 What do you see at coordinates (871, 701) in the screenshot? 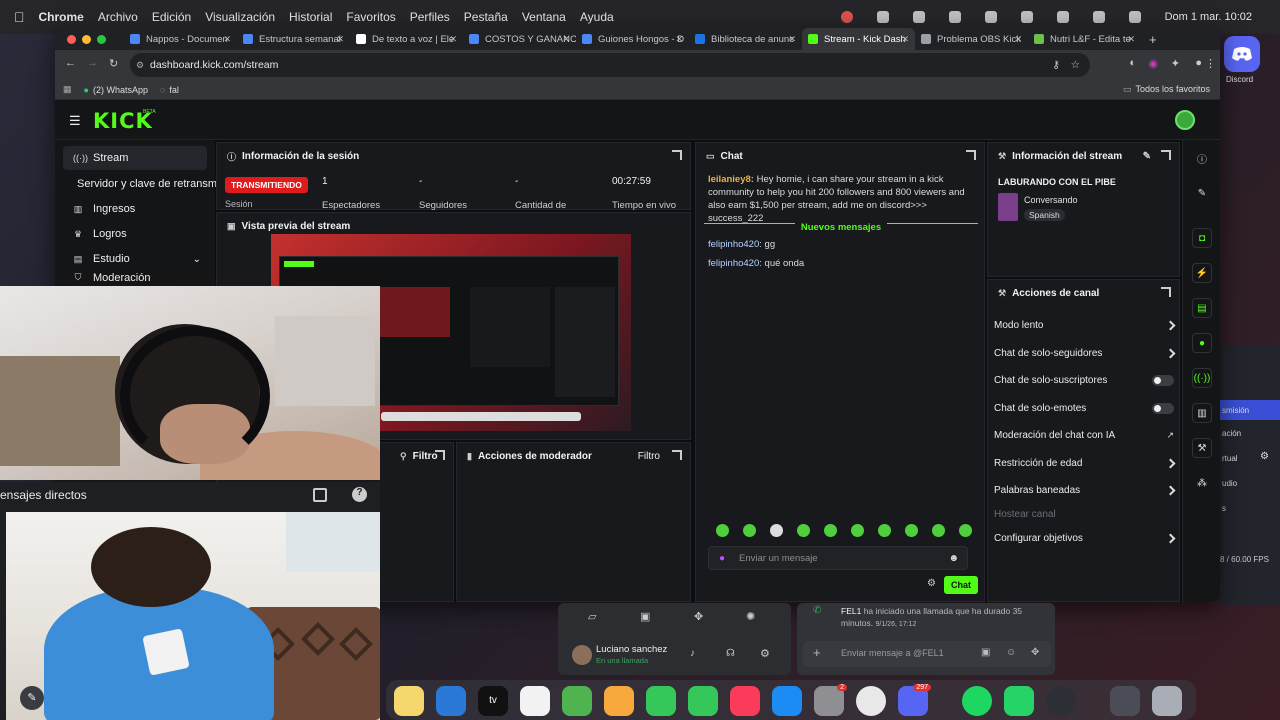
I see `chrome-app-icon` at bounding box center [871, 701].